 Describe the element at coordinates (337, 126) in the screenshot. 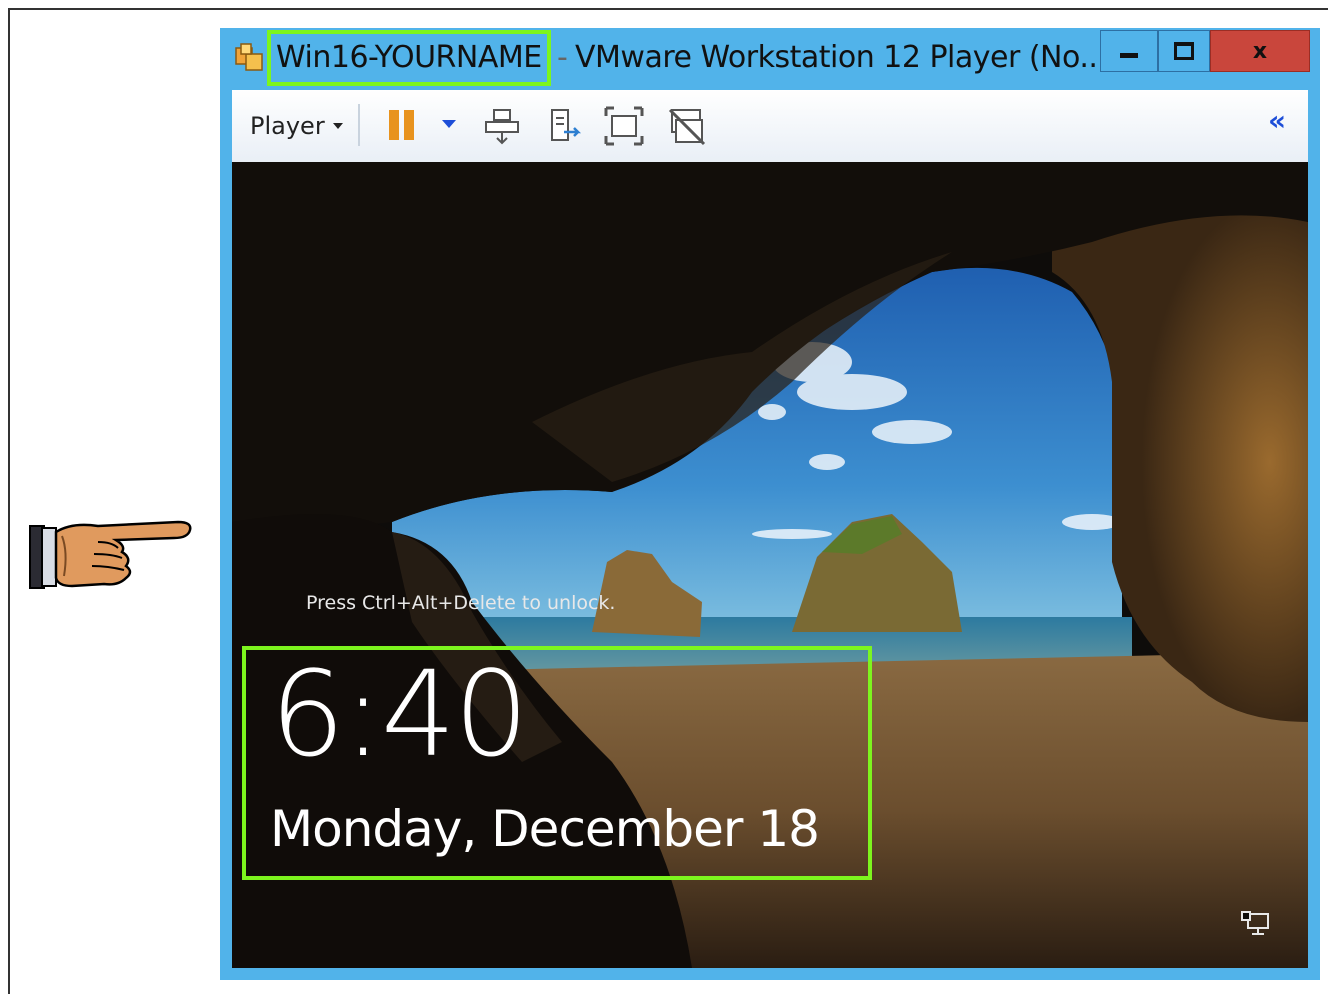

I see `chevron-down-icon` at that location.